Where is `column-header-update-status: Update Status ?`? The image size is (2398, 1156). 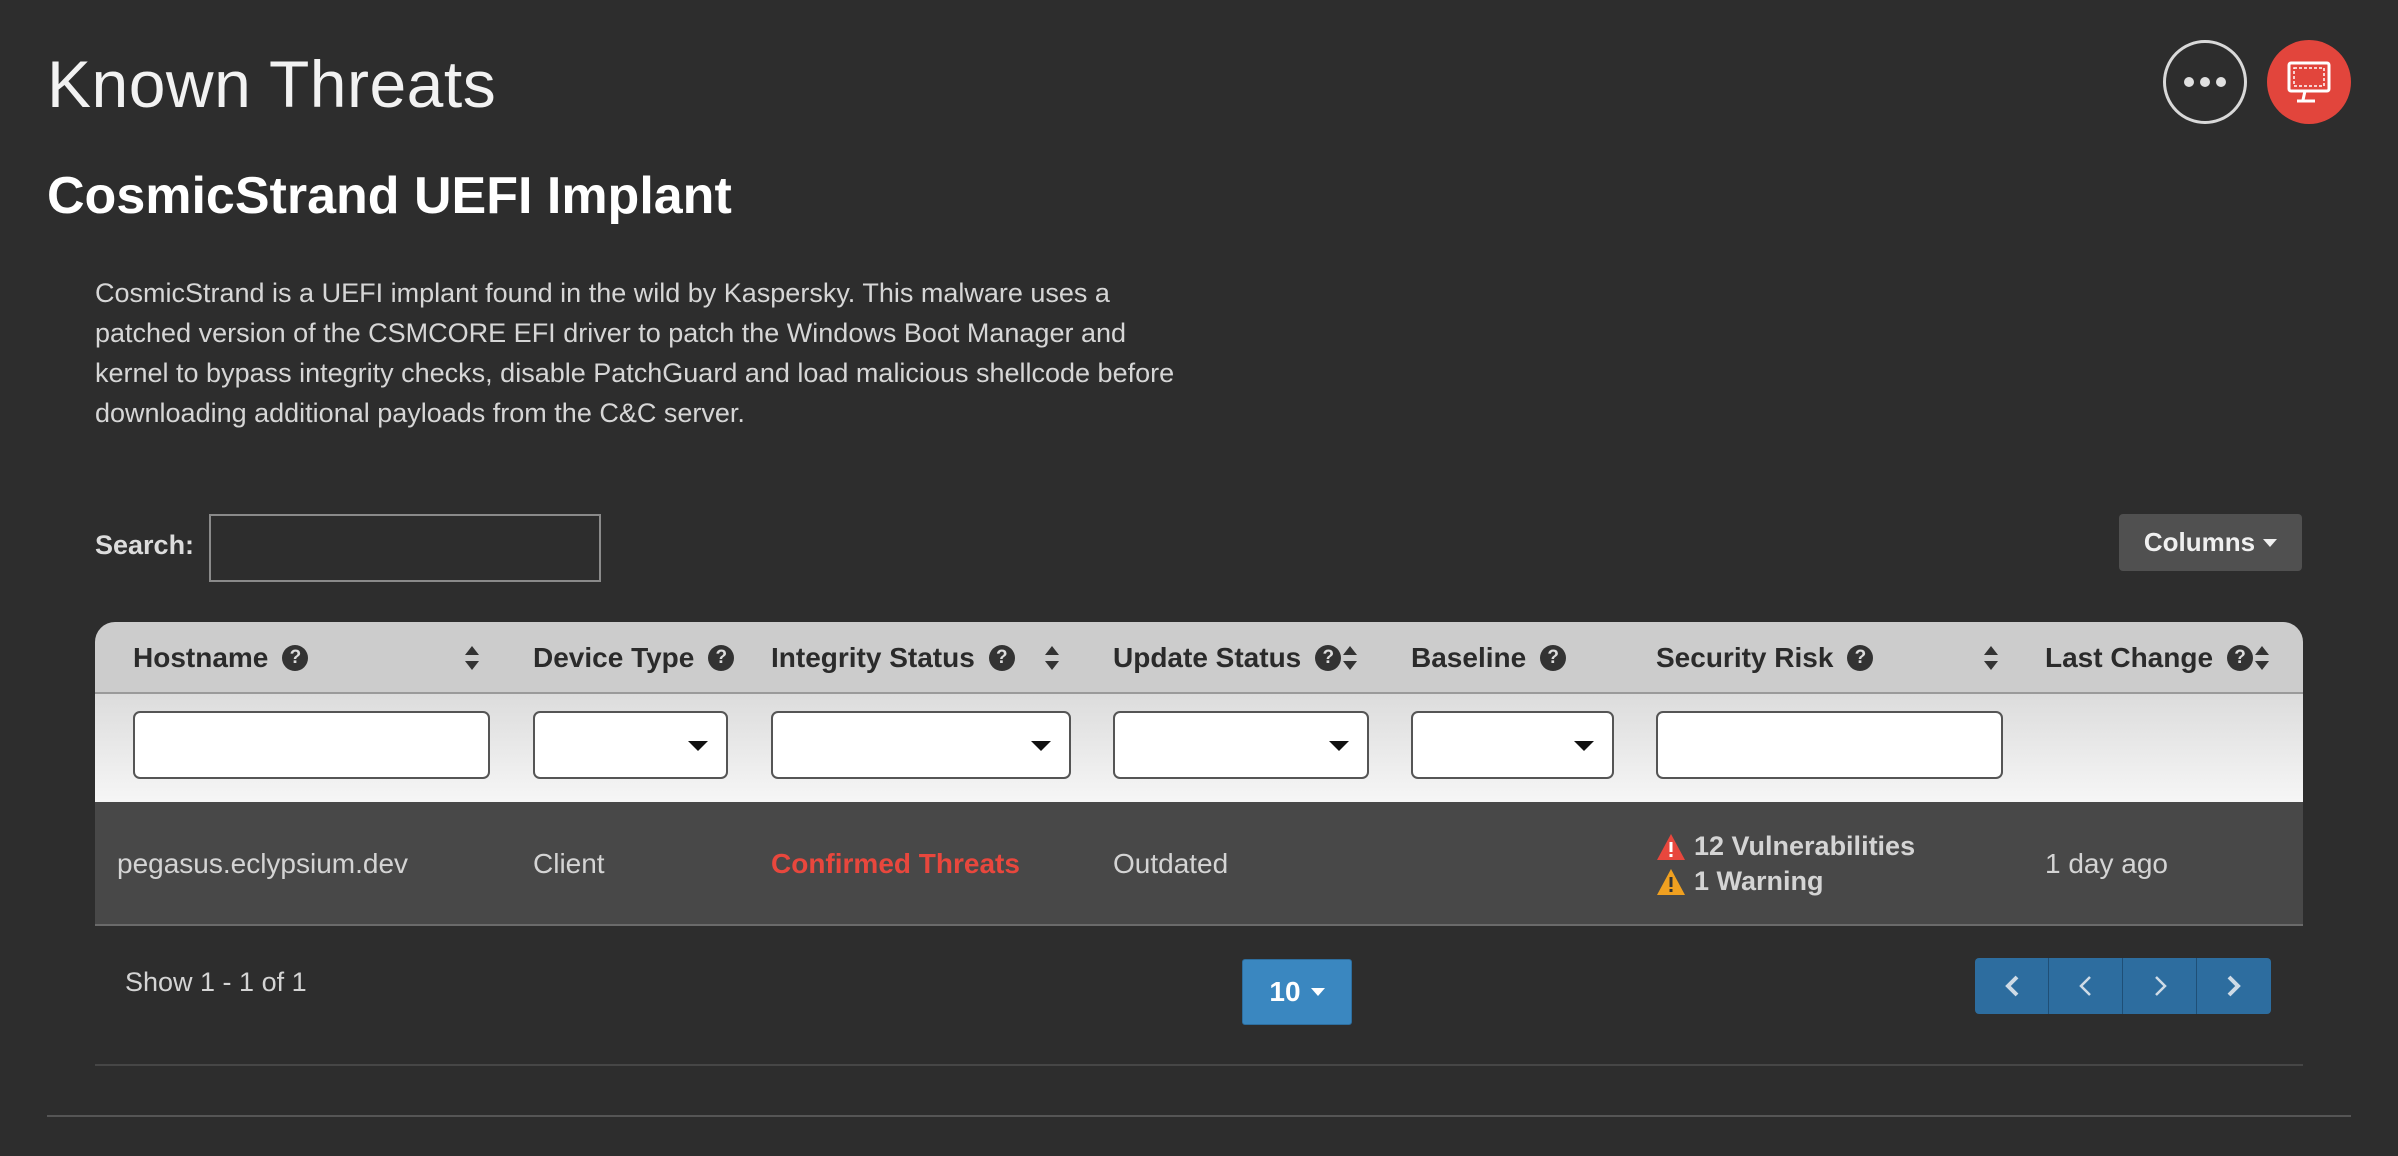 column-header-update-status: Update Status ? is located at coordinates (1227, 658).